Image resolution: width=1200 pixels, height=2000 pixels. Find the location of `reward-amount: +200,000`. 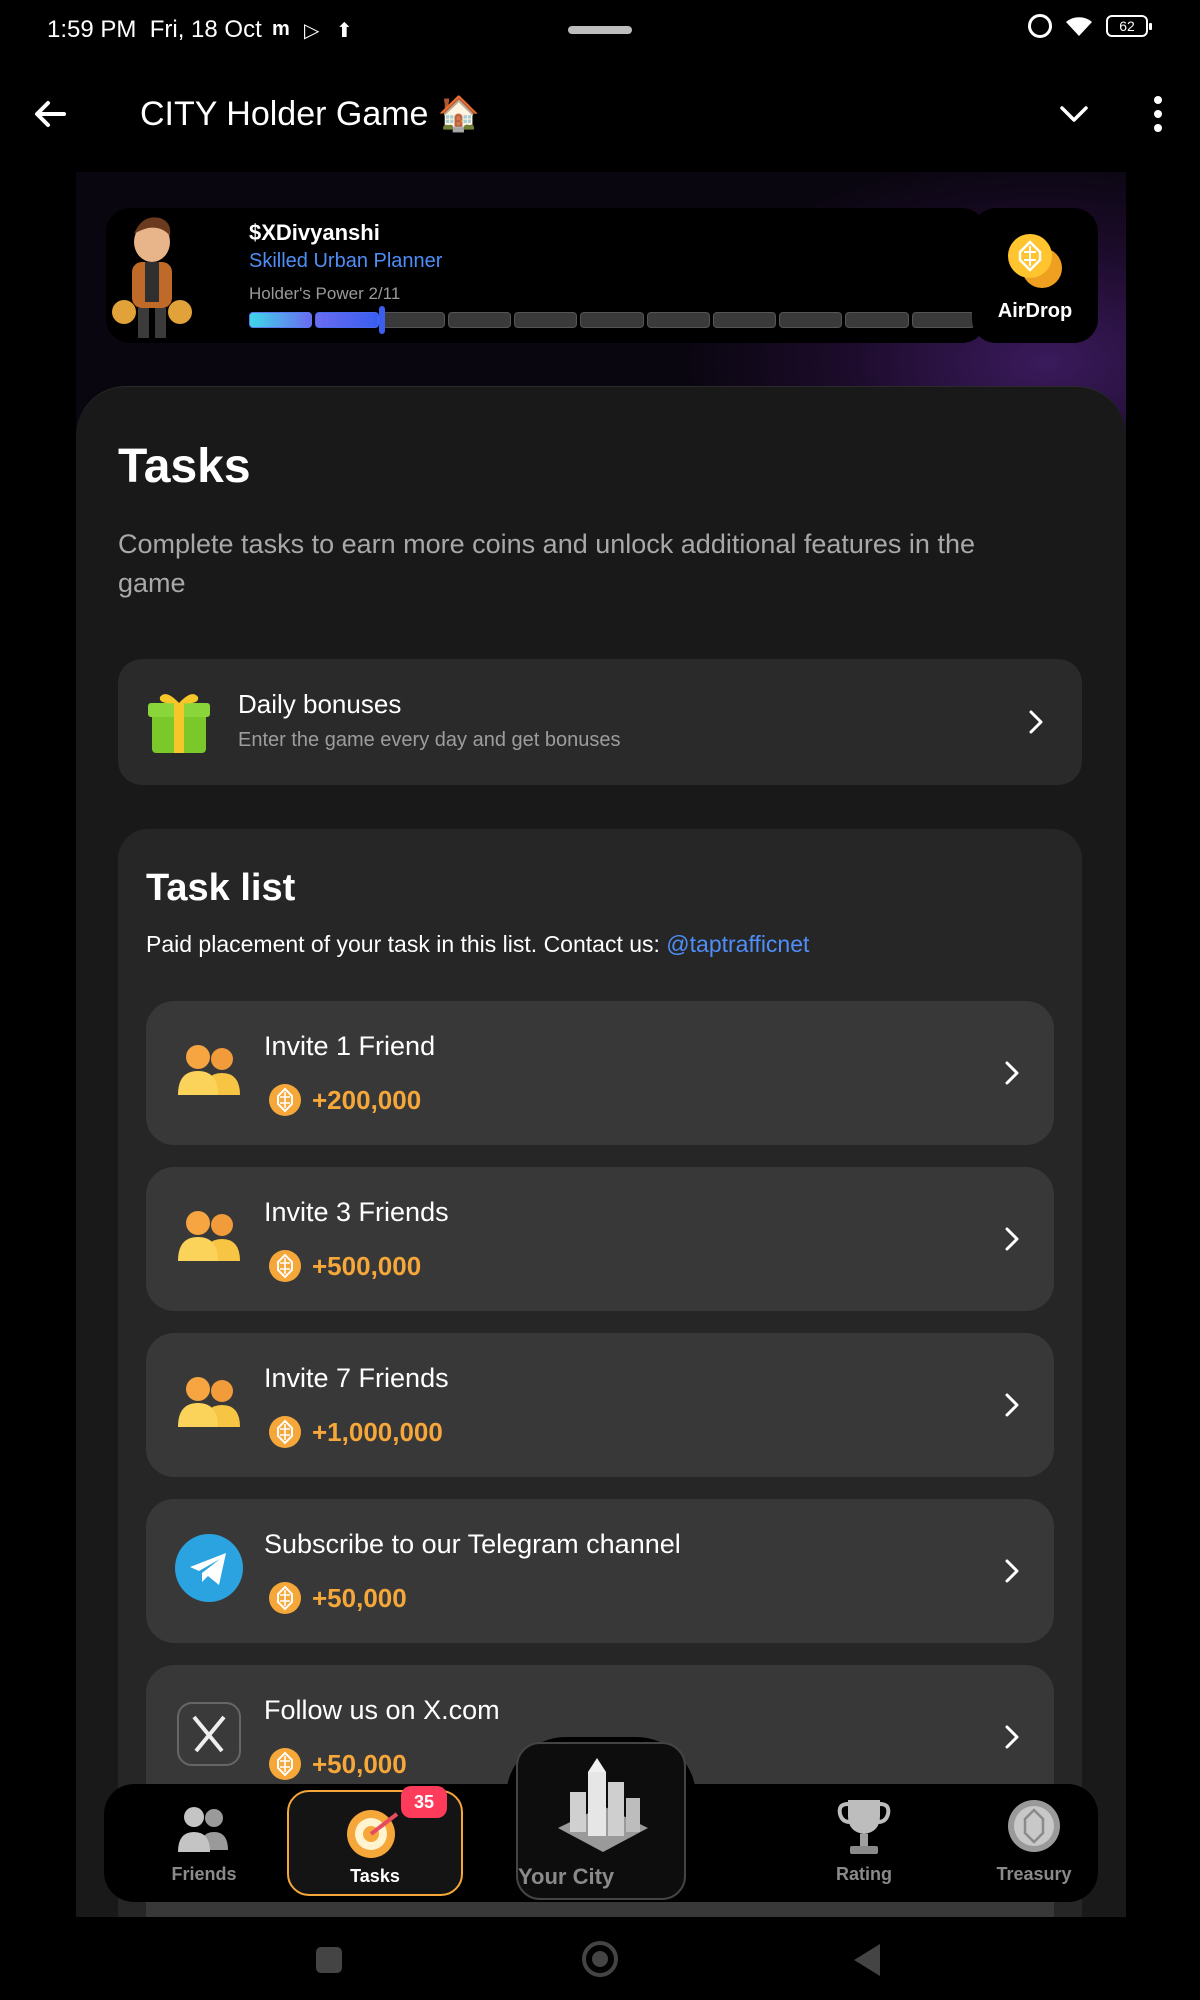

reward-amount: +200,000 is located at coordinates (367, 1099).